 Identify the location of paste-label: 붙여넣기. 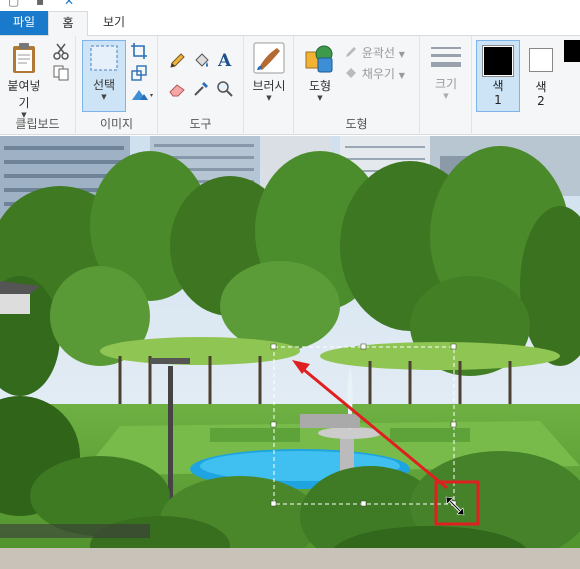
(24, 94).